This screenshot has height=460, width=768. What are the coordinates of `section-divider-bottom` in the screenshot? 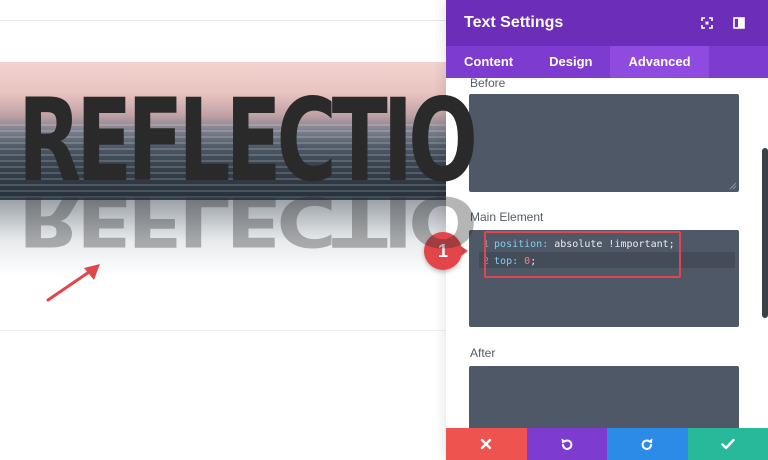 It's located at (223, 330).